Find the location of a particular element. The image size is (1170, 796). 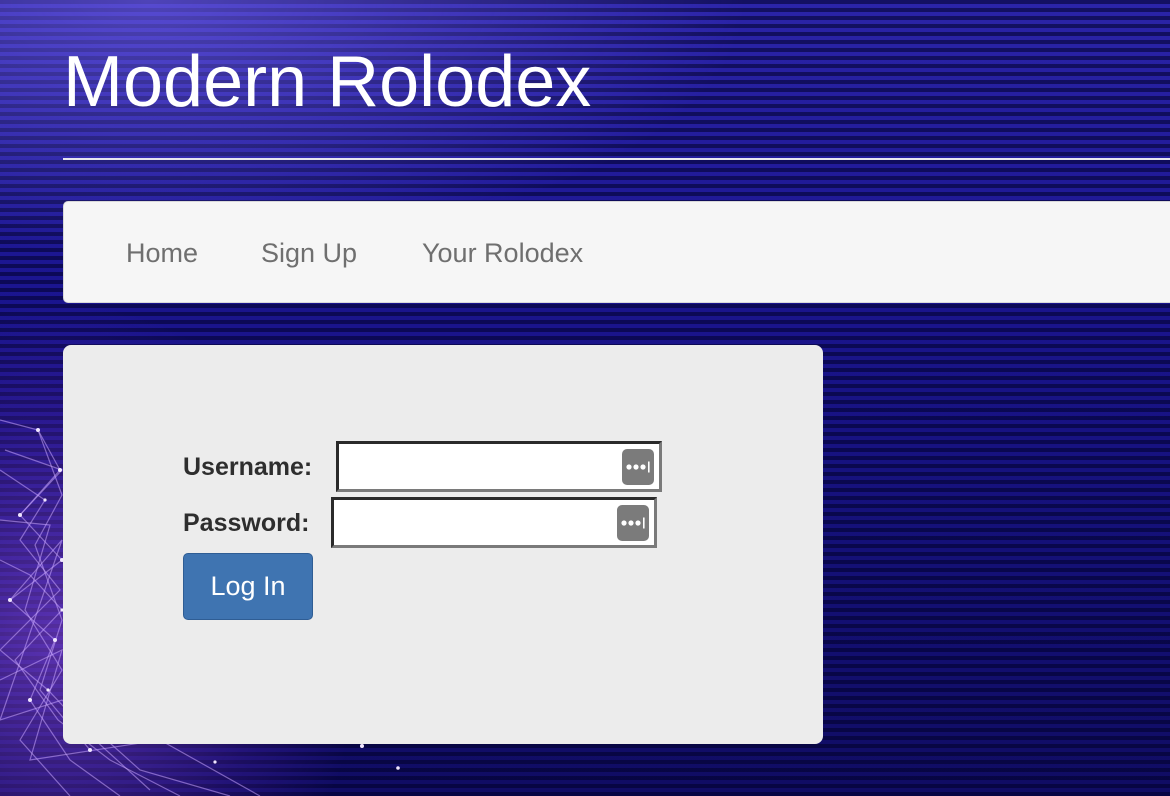

nav-link-your-rolodex: Your Rolodex is located at coordinates (502, 253).